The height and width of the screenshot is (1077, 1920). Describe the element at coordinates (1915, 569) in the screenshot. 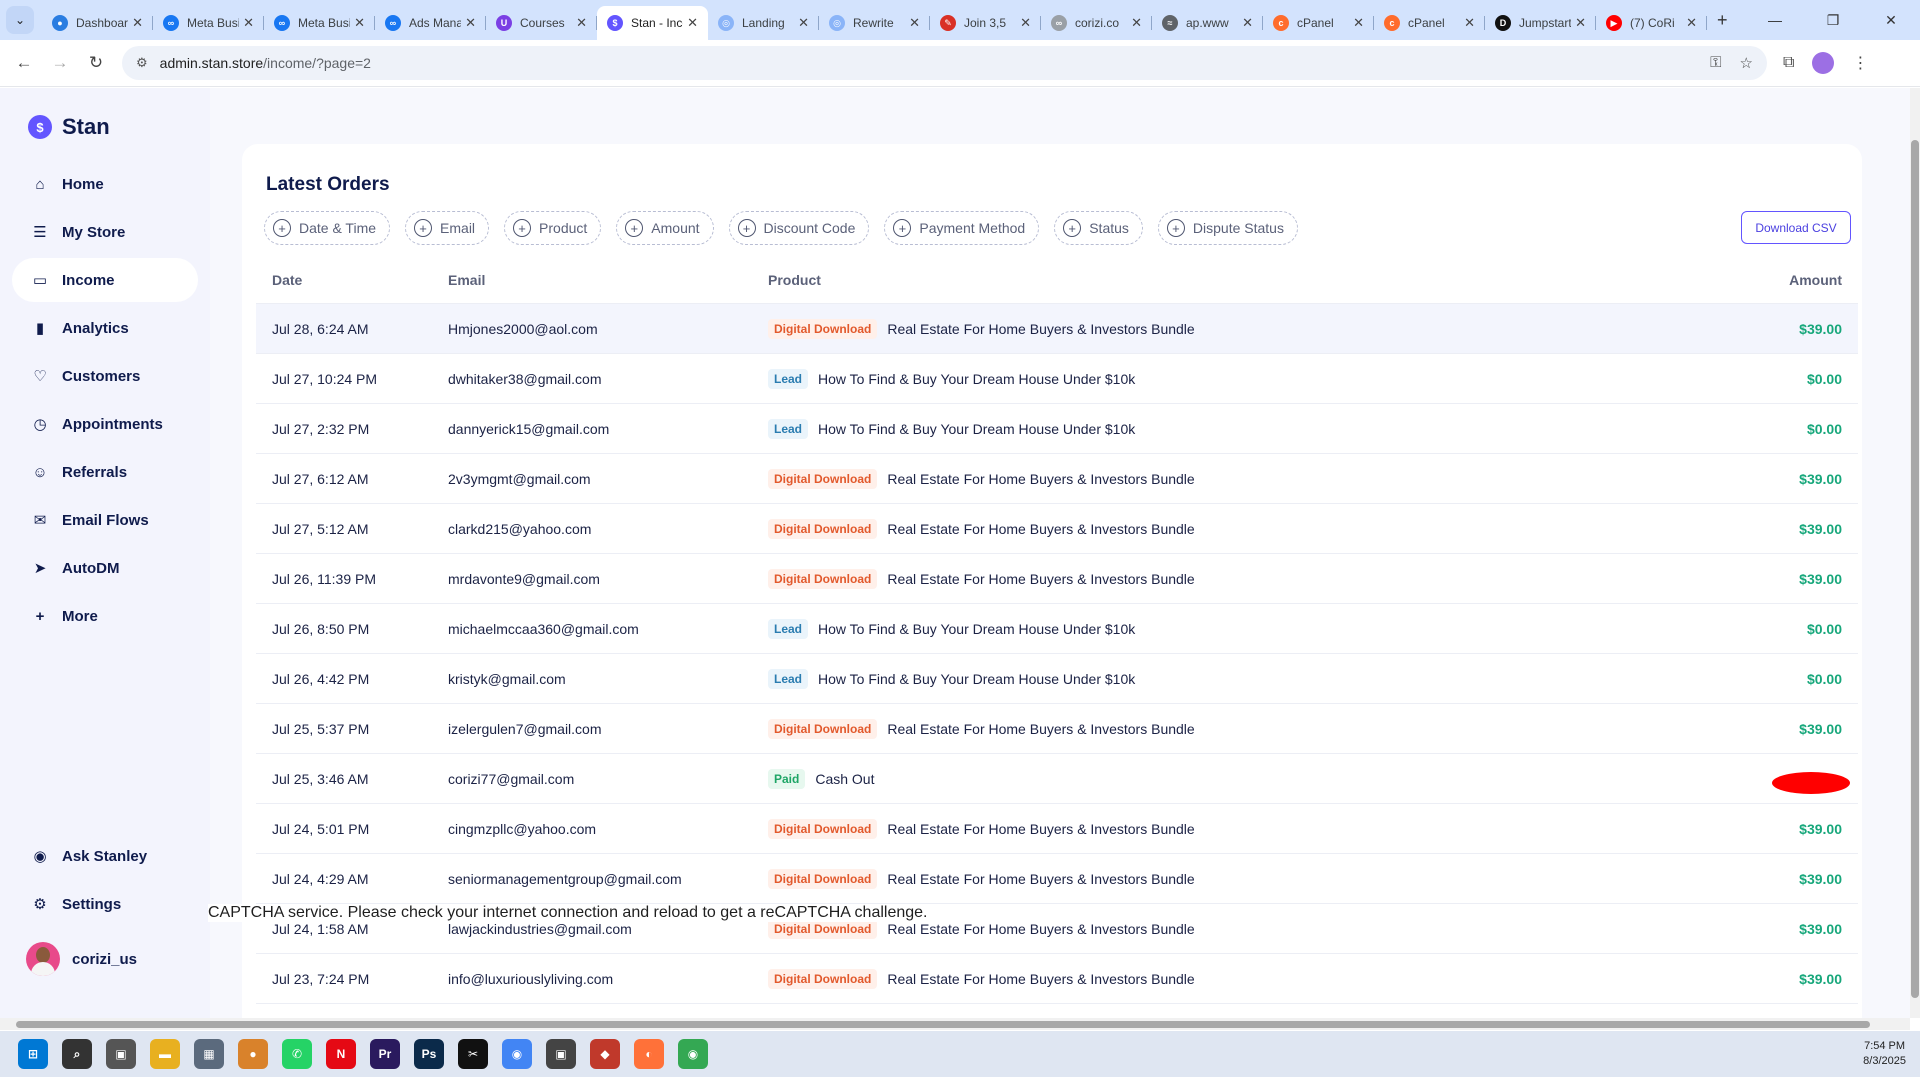

I see `vertical-scroll-thumb` at that location.